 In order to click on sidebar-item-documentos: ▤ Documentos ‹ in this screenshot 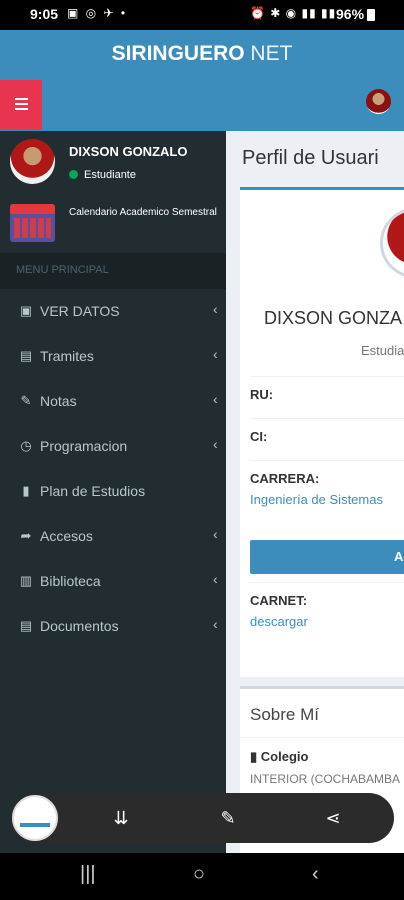, I will do `click(113, 626)`.